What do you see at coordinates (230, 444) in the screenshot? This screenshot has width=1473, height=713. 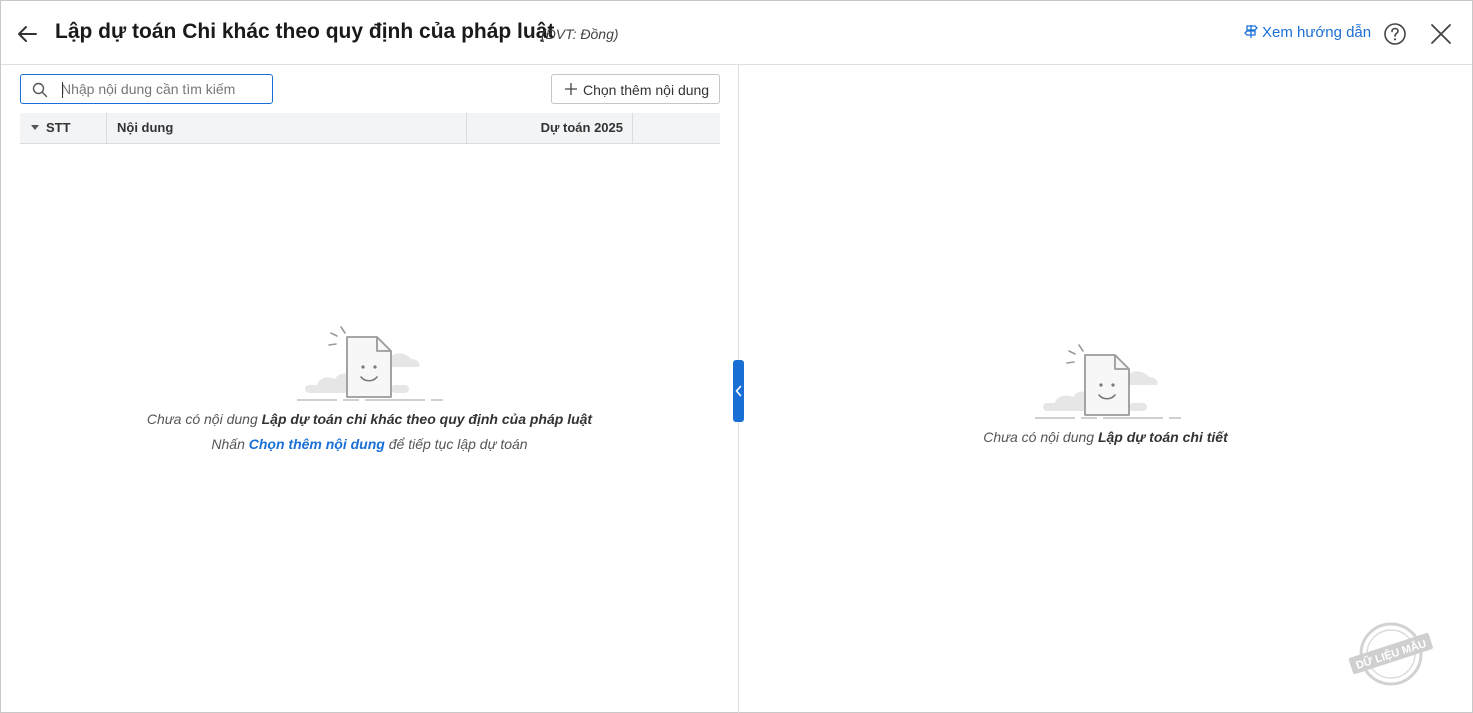 I see `hint-prefix: Nhấn` at bounding box center [230, 444].